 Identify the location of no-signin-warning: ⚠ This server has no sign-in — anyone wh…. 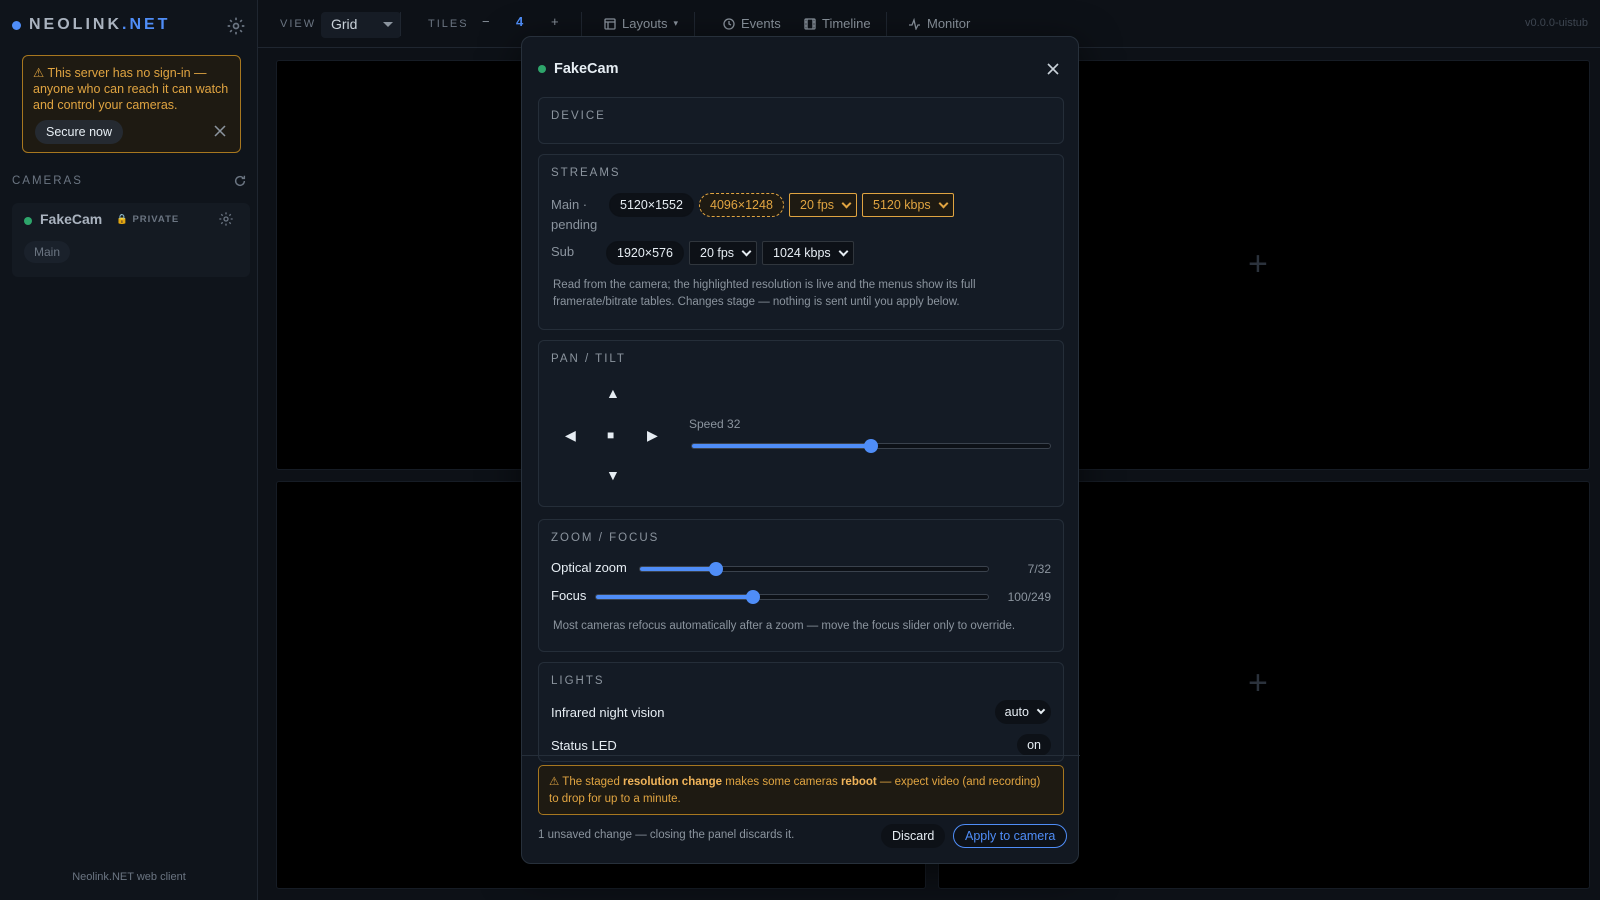
(131, 104).